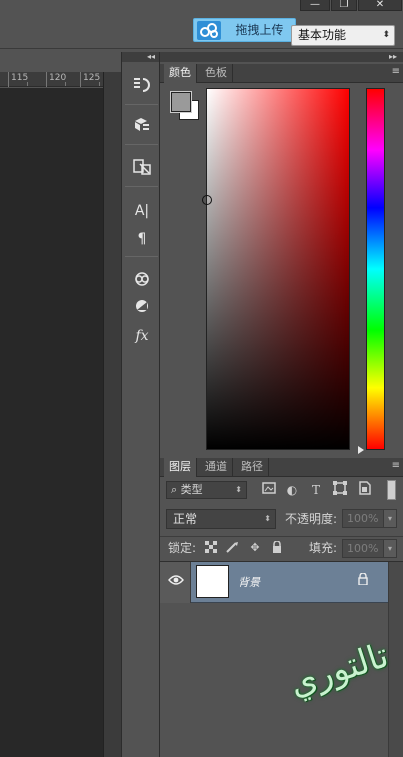  Describe the element at coordinates (140, 57) in the screenshot. I see `collapse-strip-icon: ◂◂` at that location.